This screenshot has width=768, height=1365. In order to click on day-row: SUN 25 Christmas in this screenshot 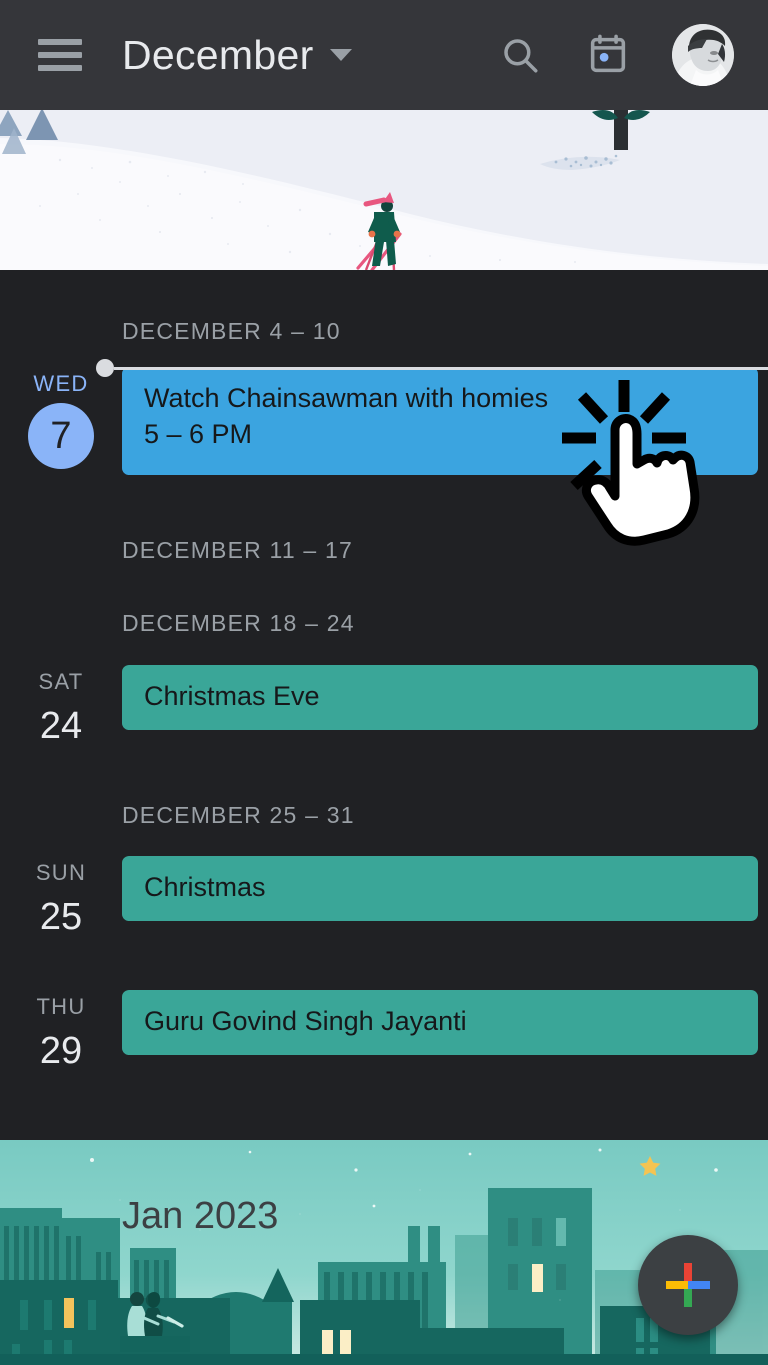, I will do `click(384, 896)`.